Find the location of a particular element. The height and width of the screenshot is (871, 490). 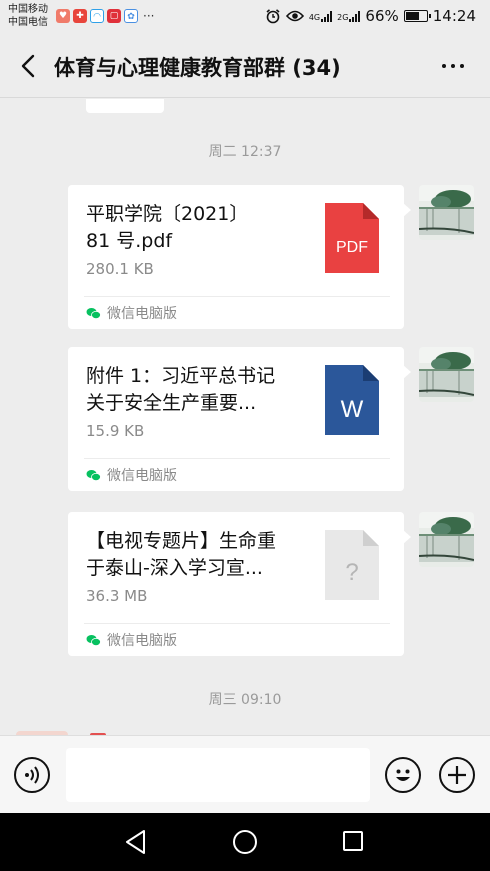

input-bar is located at coordinates (245, 774).